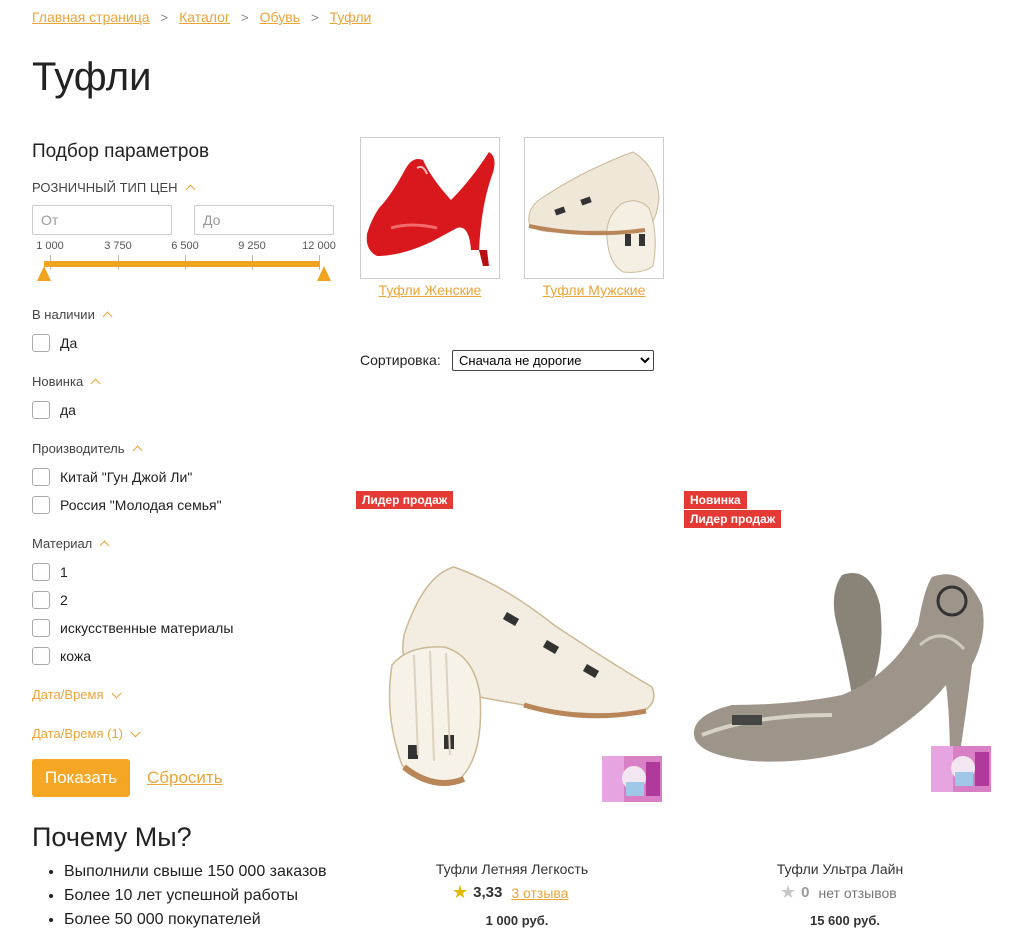  I want to click on checkbox-manufacturer-china: Китай "Гун Джой Ли", so click(112, 477).